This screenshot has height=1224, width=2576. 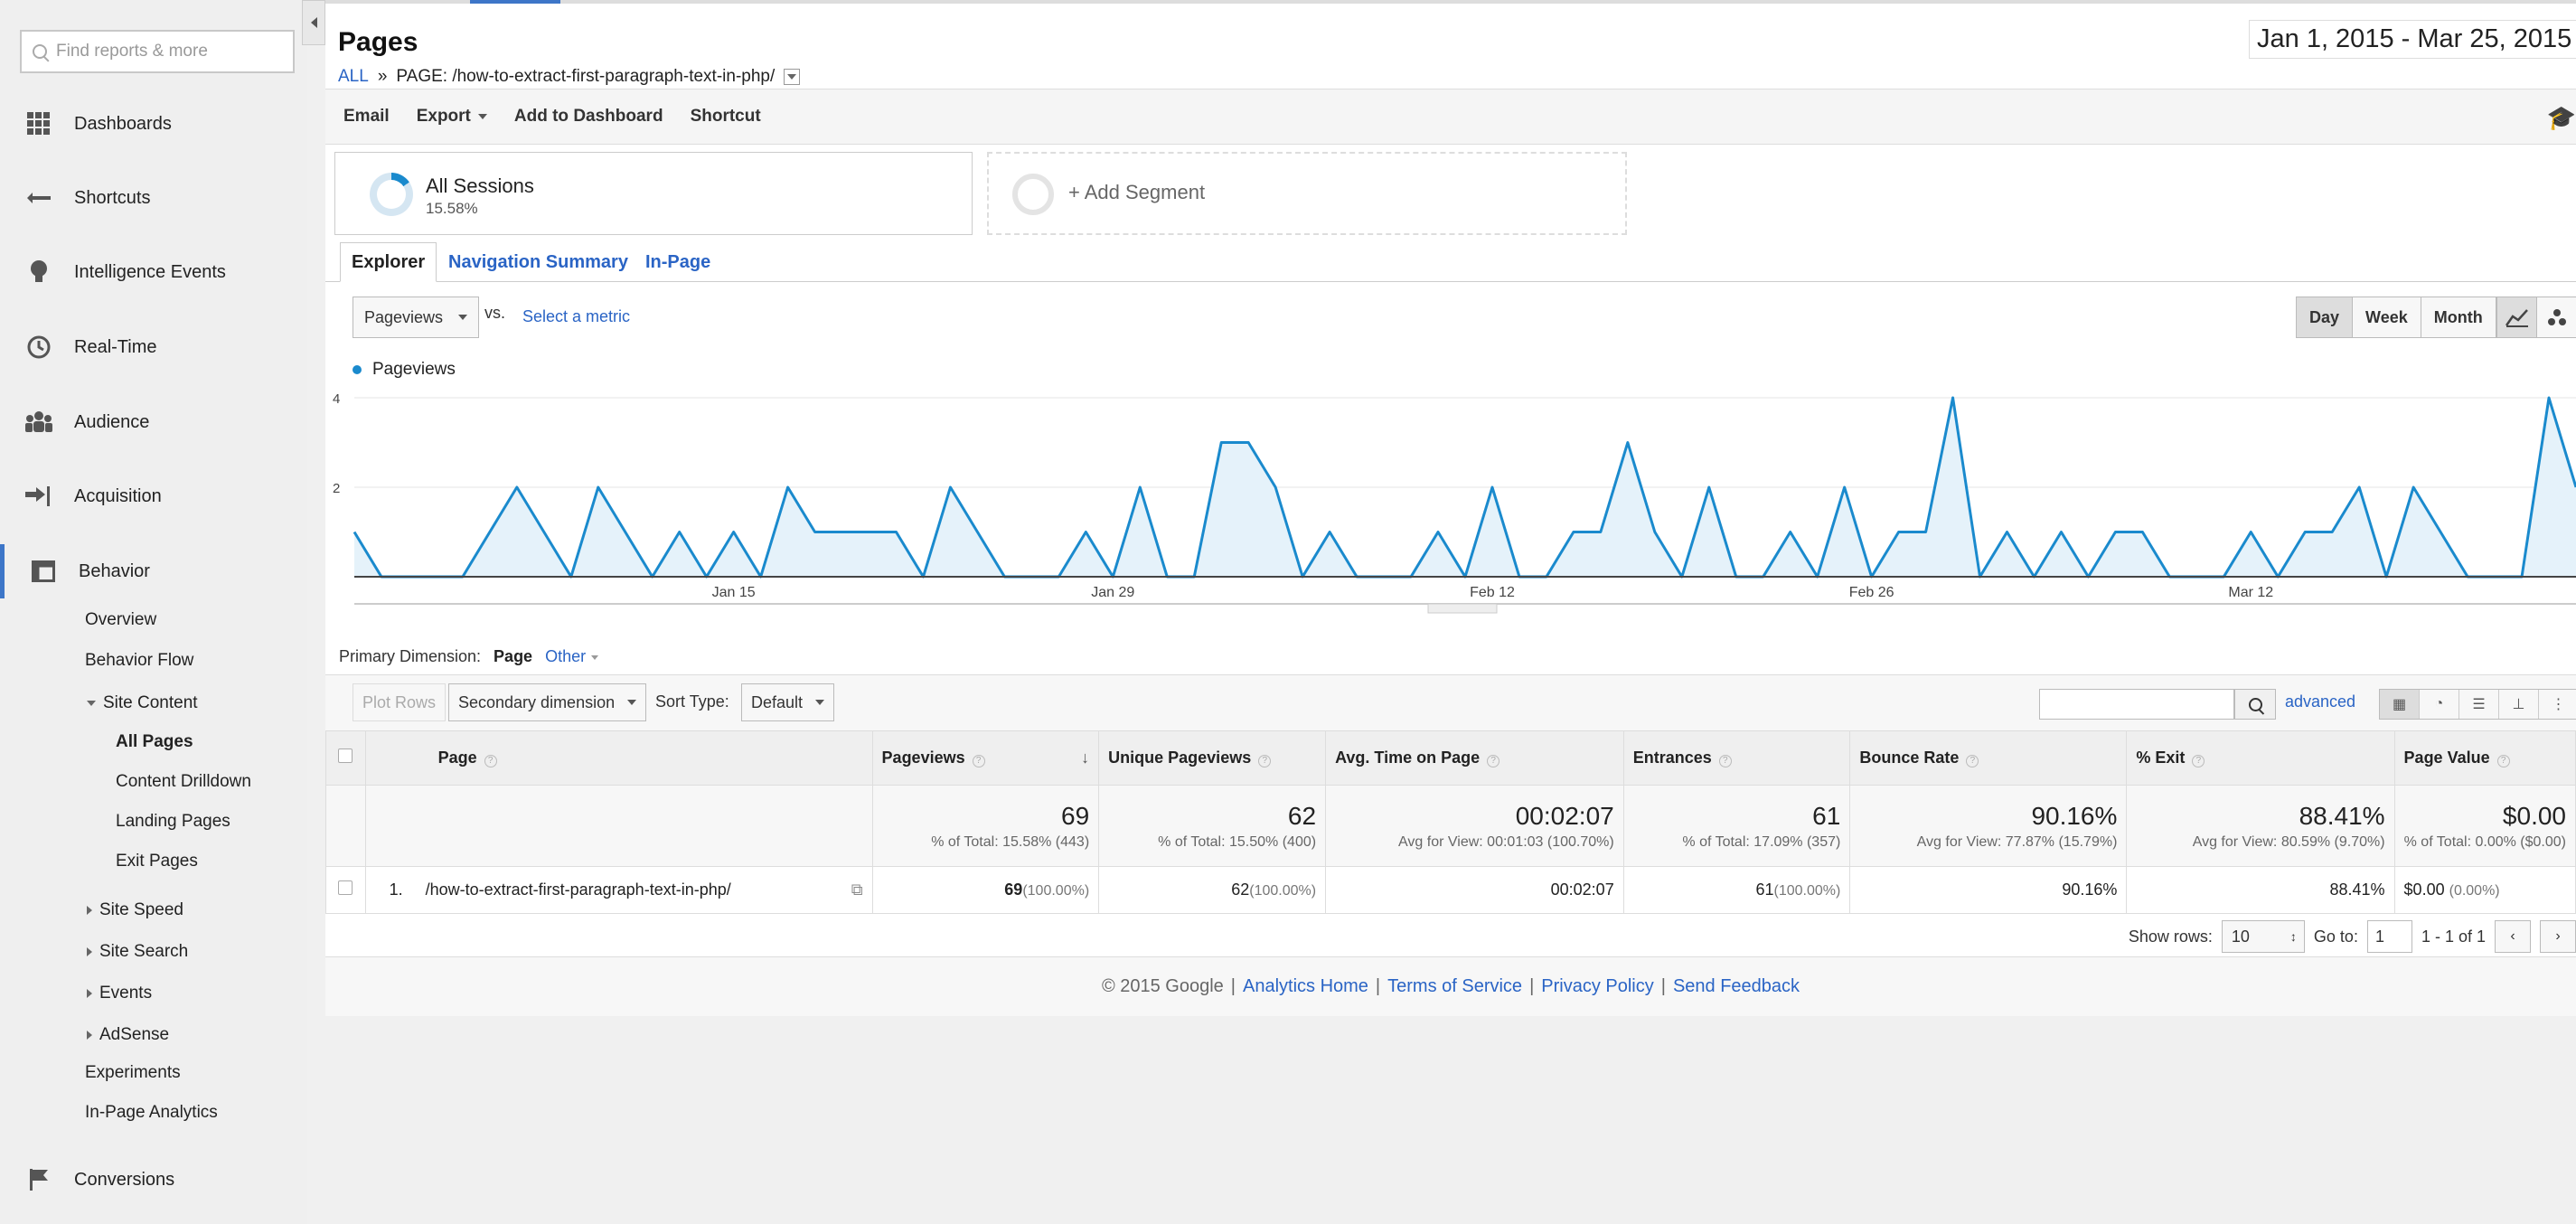 What do you see at coordinates (416, 317) in the screenshot?
I see `metric-dropdown: Pageviews` at bounding box center [416, 317].